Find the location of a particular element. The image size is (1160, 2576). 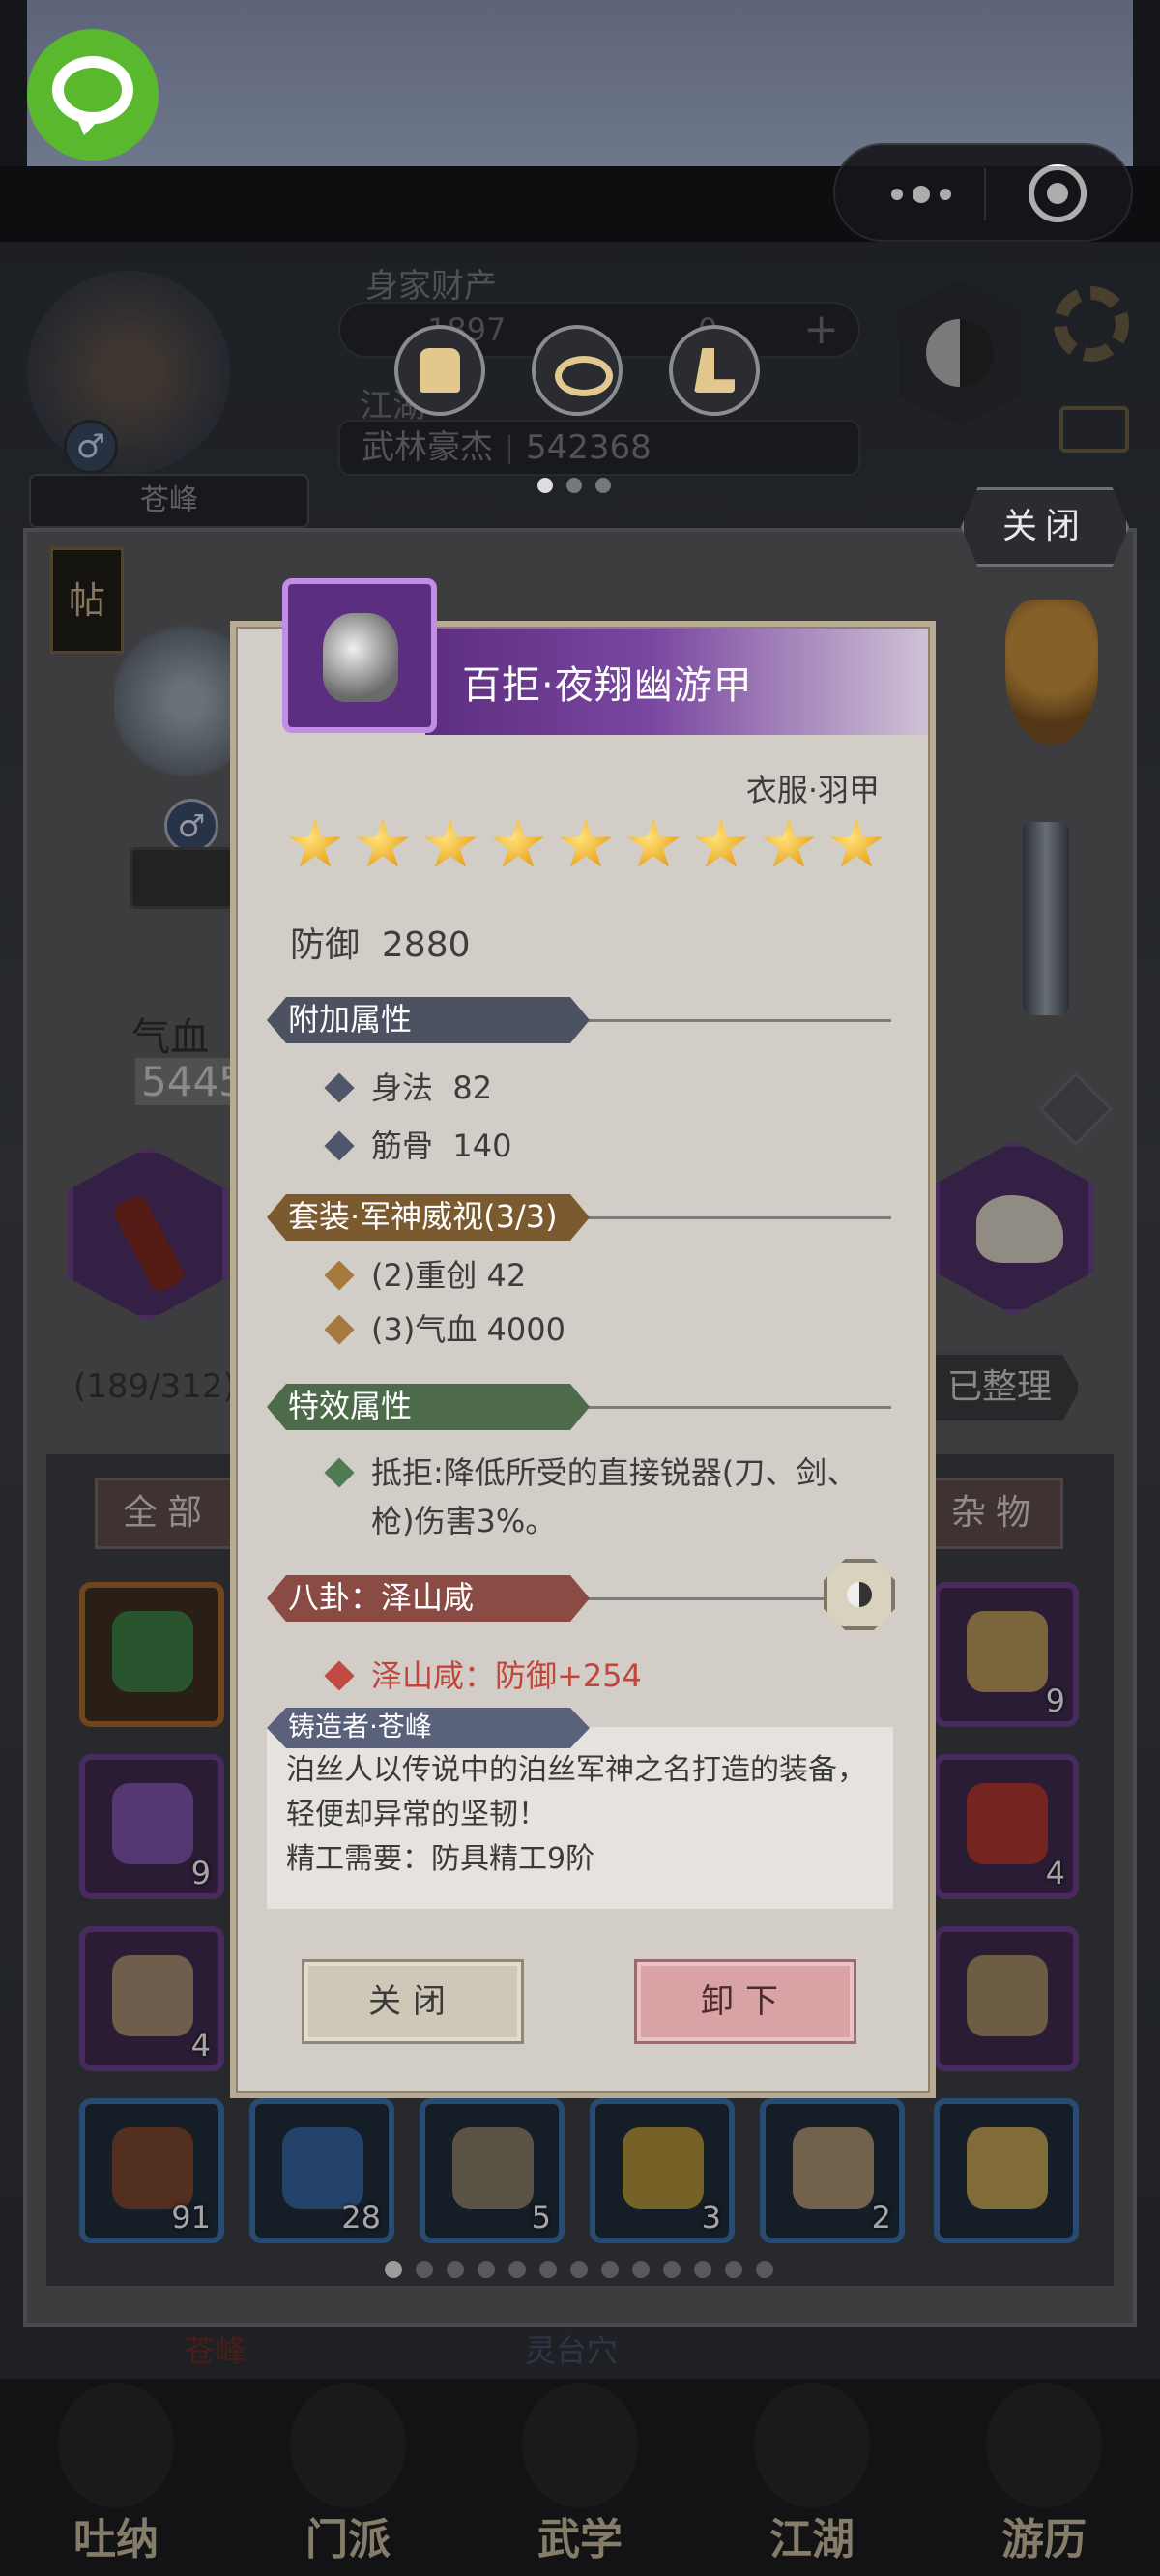

chat-logo-icon is located at coordinates (93, 95).